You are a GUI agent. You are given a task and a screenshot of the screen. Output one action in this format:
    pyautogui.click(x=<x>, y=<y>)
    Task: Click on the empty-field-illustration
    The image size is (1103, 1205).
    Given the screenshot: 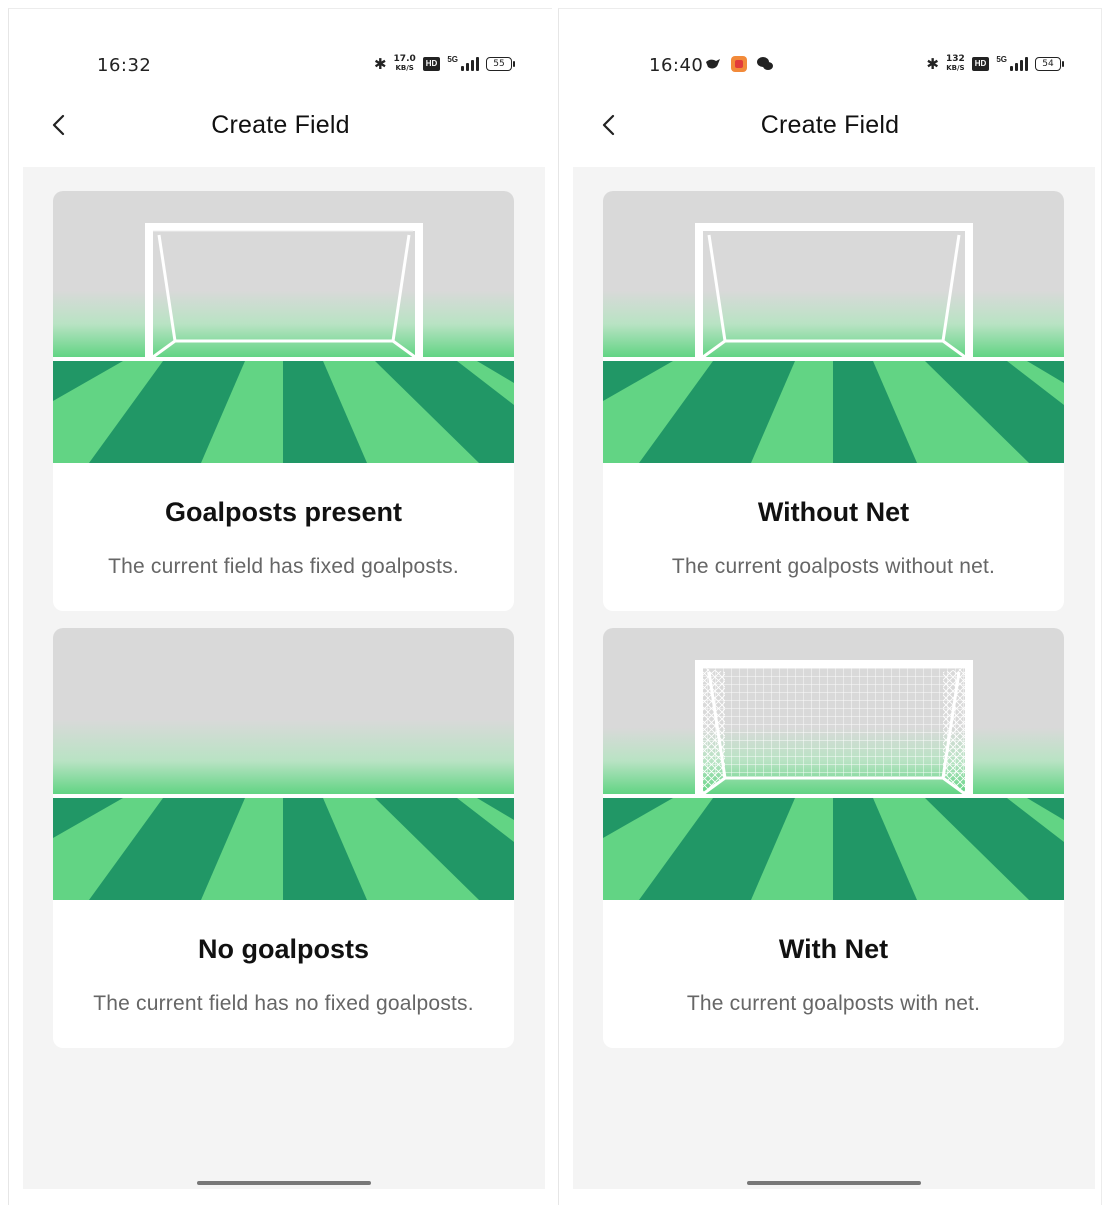 What is the action you would take?
    pyautogui.click(x=283, y=764)
    